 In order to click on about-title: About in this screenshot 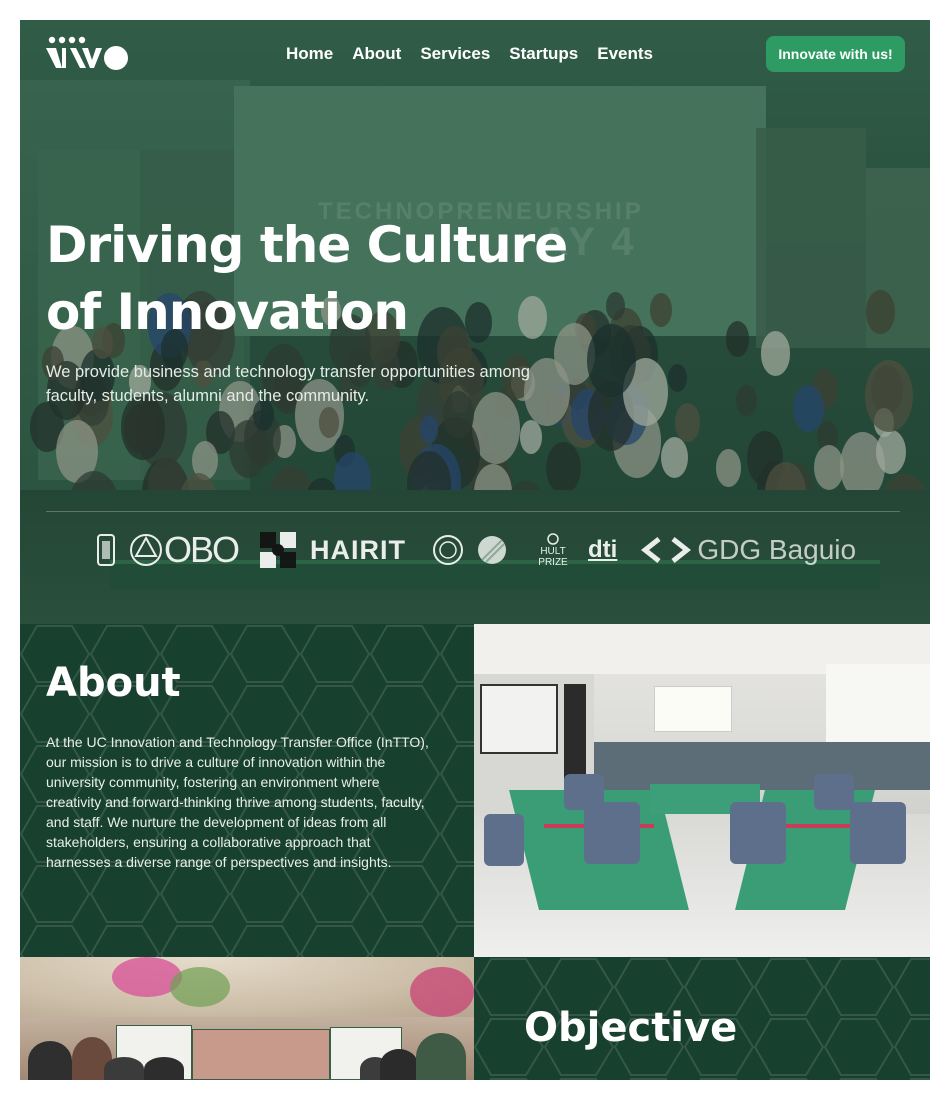, I will do `click(113, 683)`.